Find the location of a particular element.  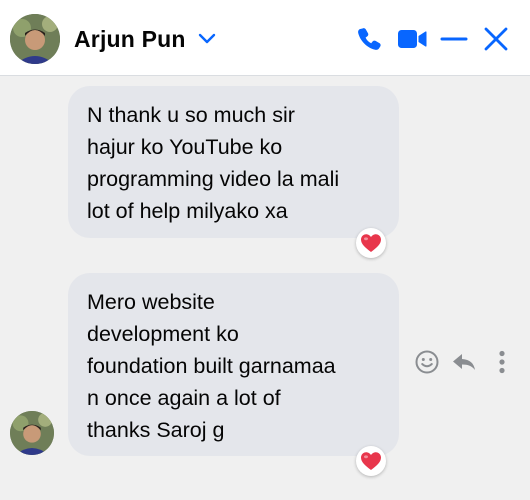

message-text-line: Mero website is located at coordinates (151, 302).